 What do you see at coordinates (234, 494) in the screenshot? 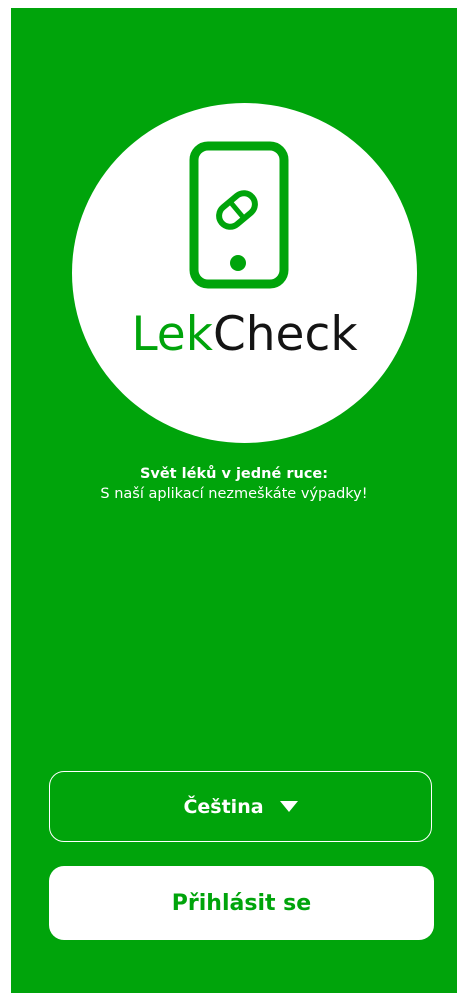
I see `tagline-subtitle: S naší aplikací nezmeškáte výpadky!` at bounding box center [234, 494].